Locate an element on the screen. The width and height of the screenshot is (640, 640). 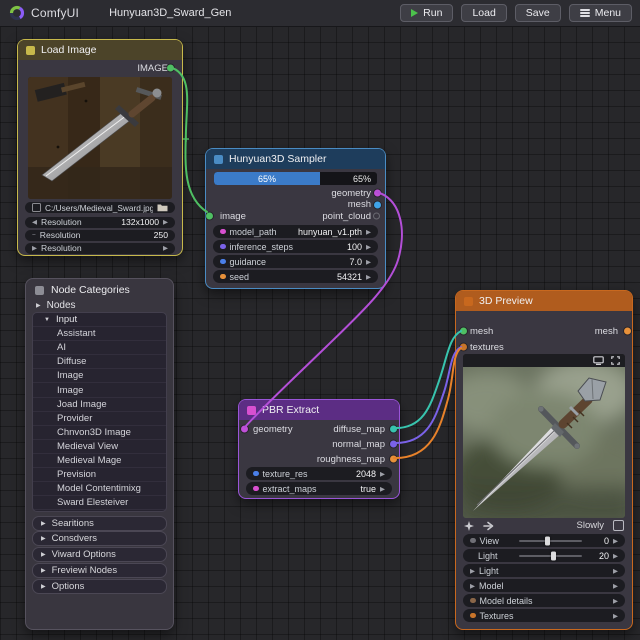
seed-widget: seed 54321 ▶ is located at coordinates (295, 276).